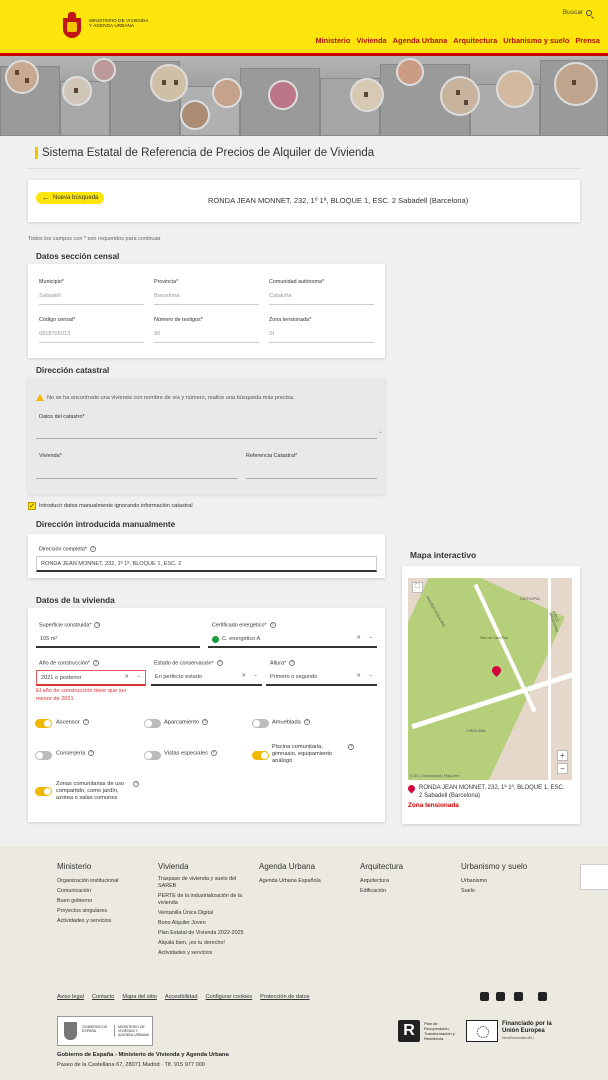  Describe the element at coordinates (186, 722) in the screenshot. I see `aparcamiento-label: Aparcamiento?` at that location.